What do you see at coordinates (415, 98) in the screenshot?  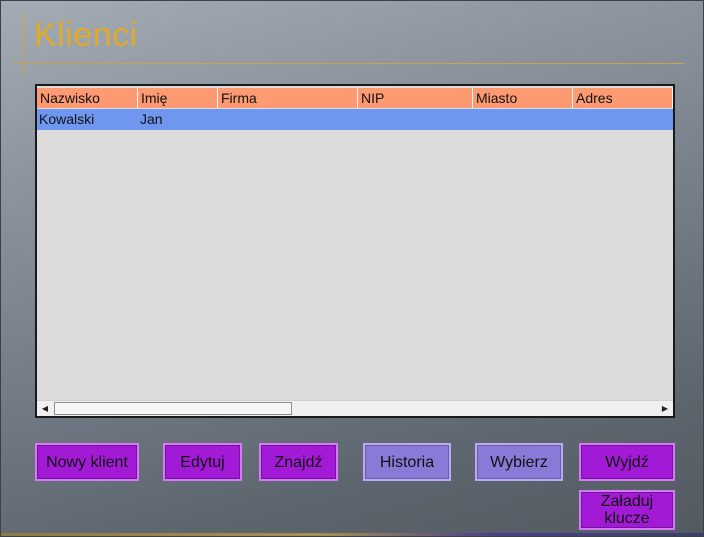 I see `column-header-nip: NIP` at bounding box center [415, 98].